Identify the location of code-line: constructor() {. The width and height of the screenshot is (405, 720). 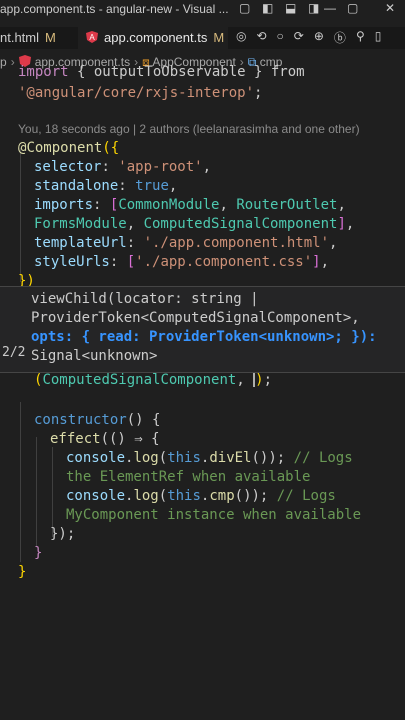
(97, 420).